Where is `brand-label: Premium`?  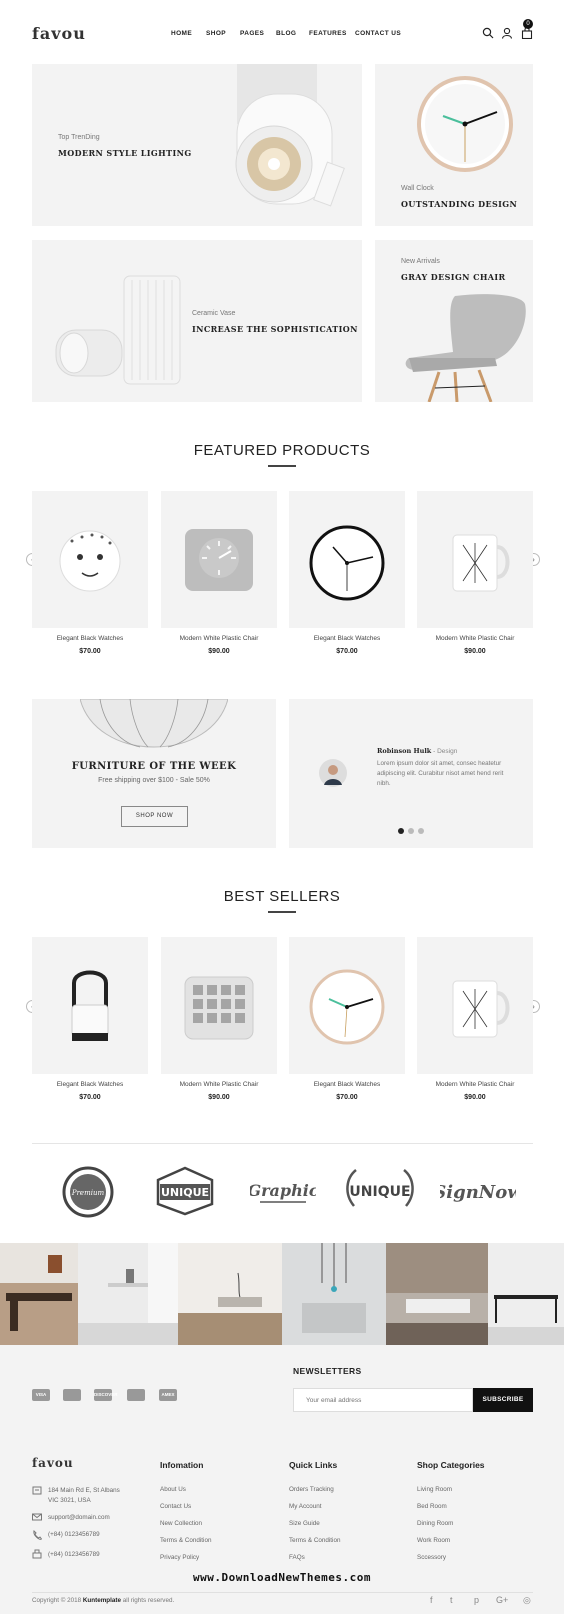
brand-label: Premium is located at coordinates (88, 1193).